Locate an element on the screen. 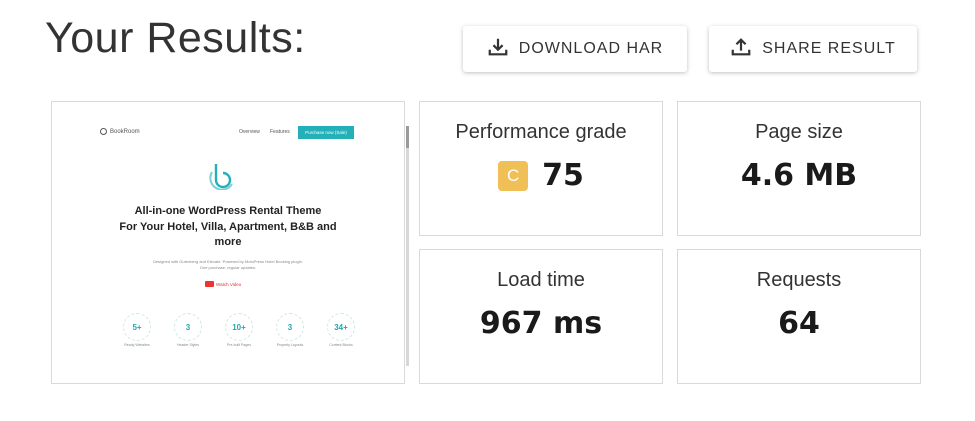 The width and height of the screenshot is (975, 421). preview-stat: 3 Property Layouts is located at coordinates (290, 330).